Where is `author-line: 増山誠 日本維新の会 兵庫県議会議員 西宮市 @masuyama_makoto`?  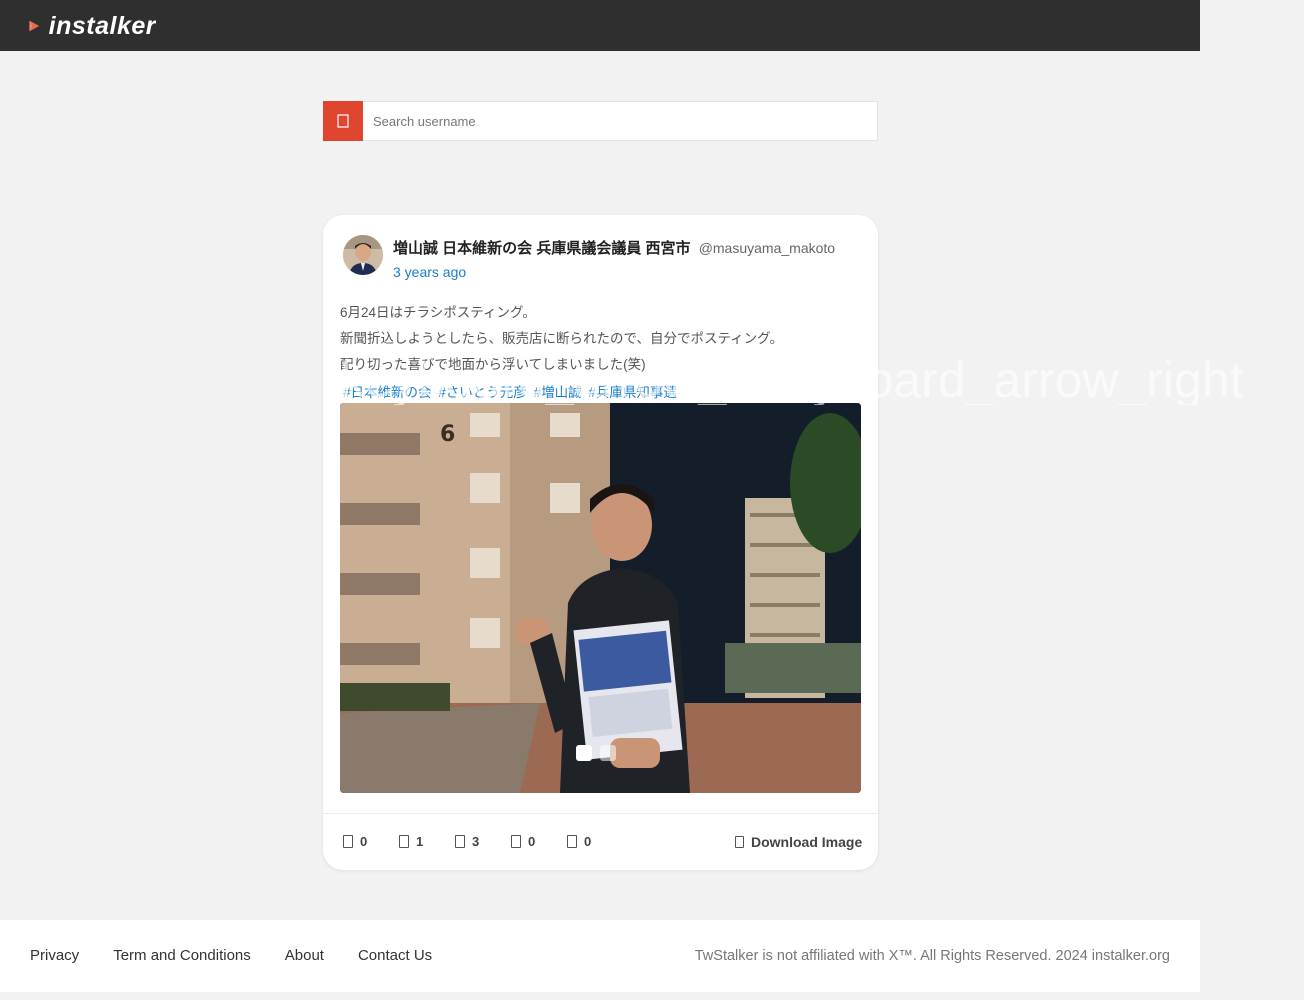
author-line: 増山誠 日本維新の会 兵庫県議会議員 西宮市 @masuyama_makoto is located at coordinates (614, 247).